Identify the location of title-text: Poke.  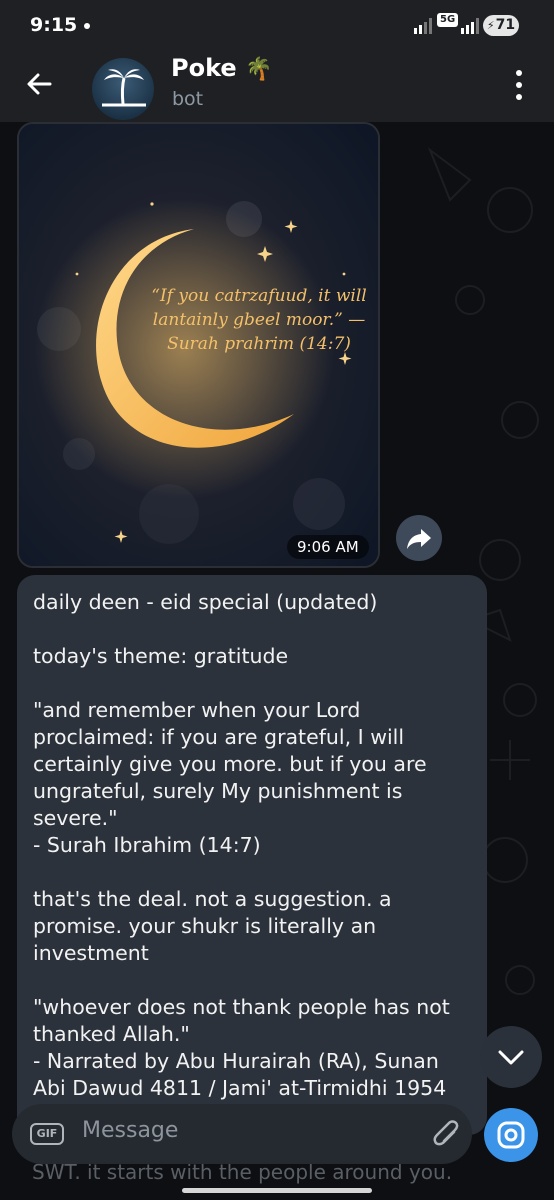
(204, 68).